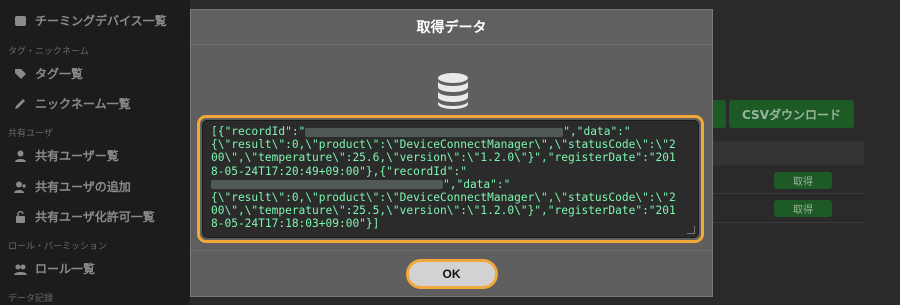  I want to click on user-icon, so click(20, 156).